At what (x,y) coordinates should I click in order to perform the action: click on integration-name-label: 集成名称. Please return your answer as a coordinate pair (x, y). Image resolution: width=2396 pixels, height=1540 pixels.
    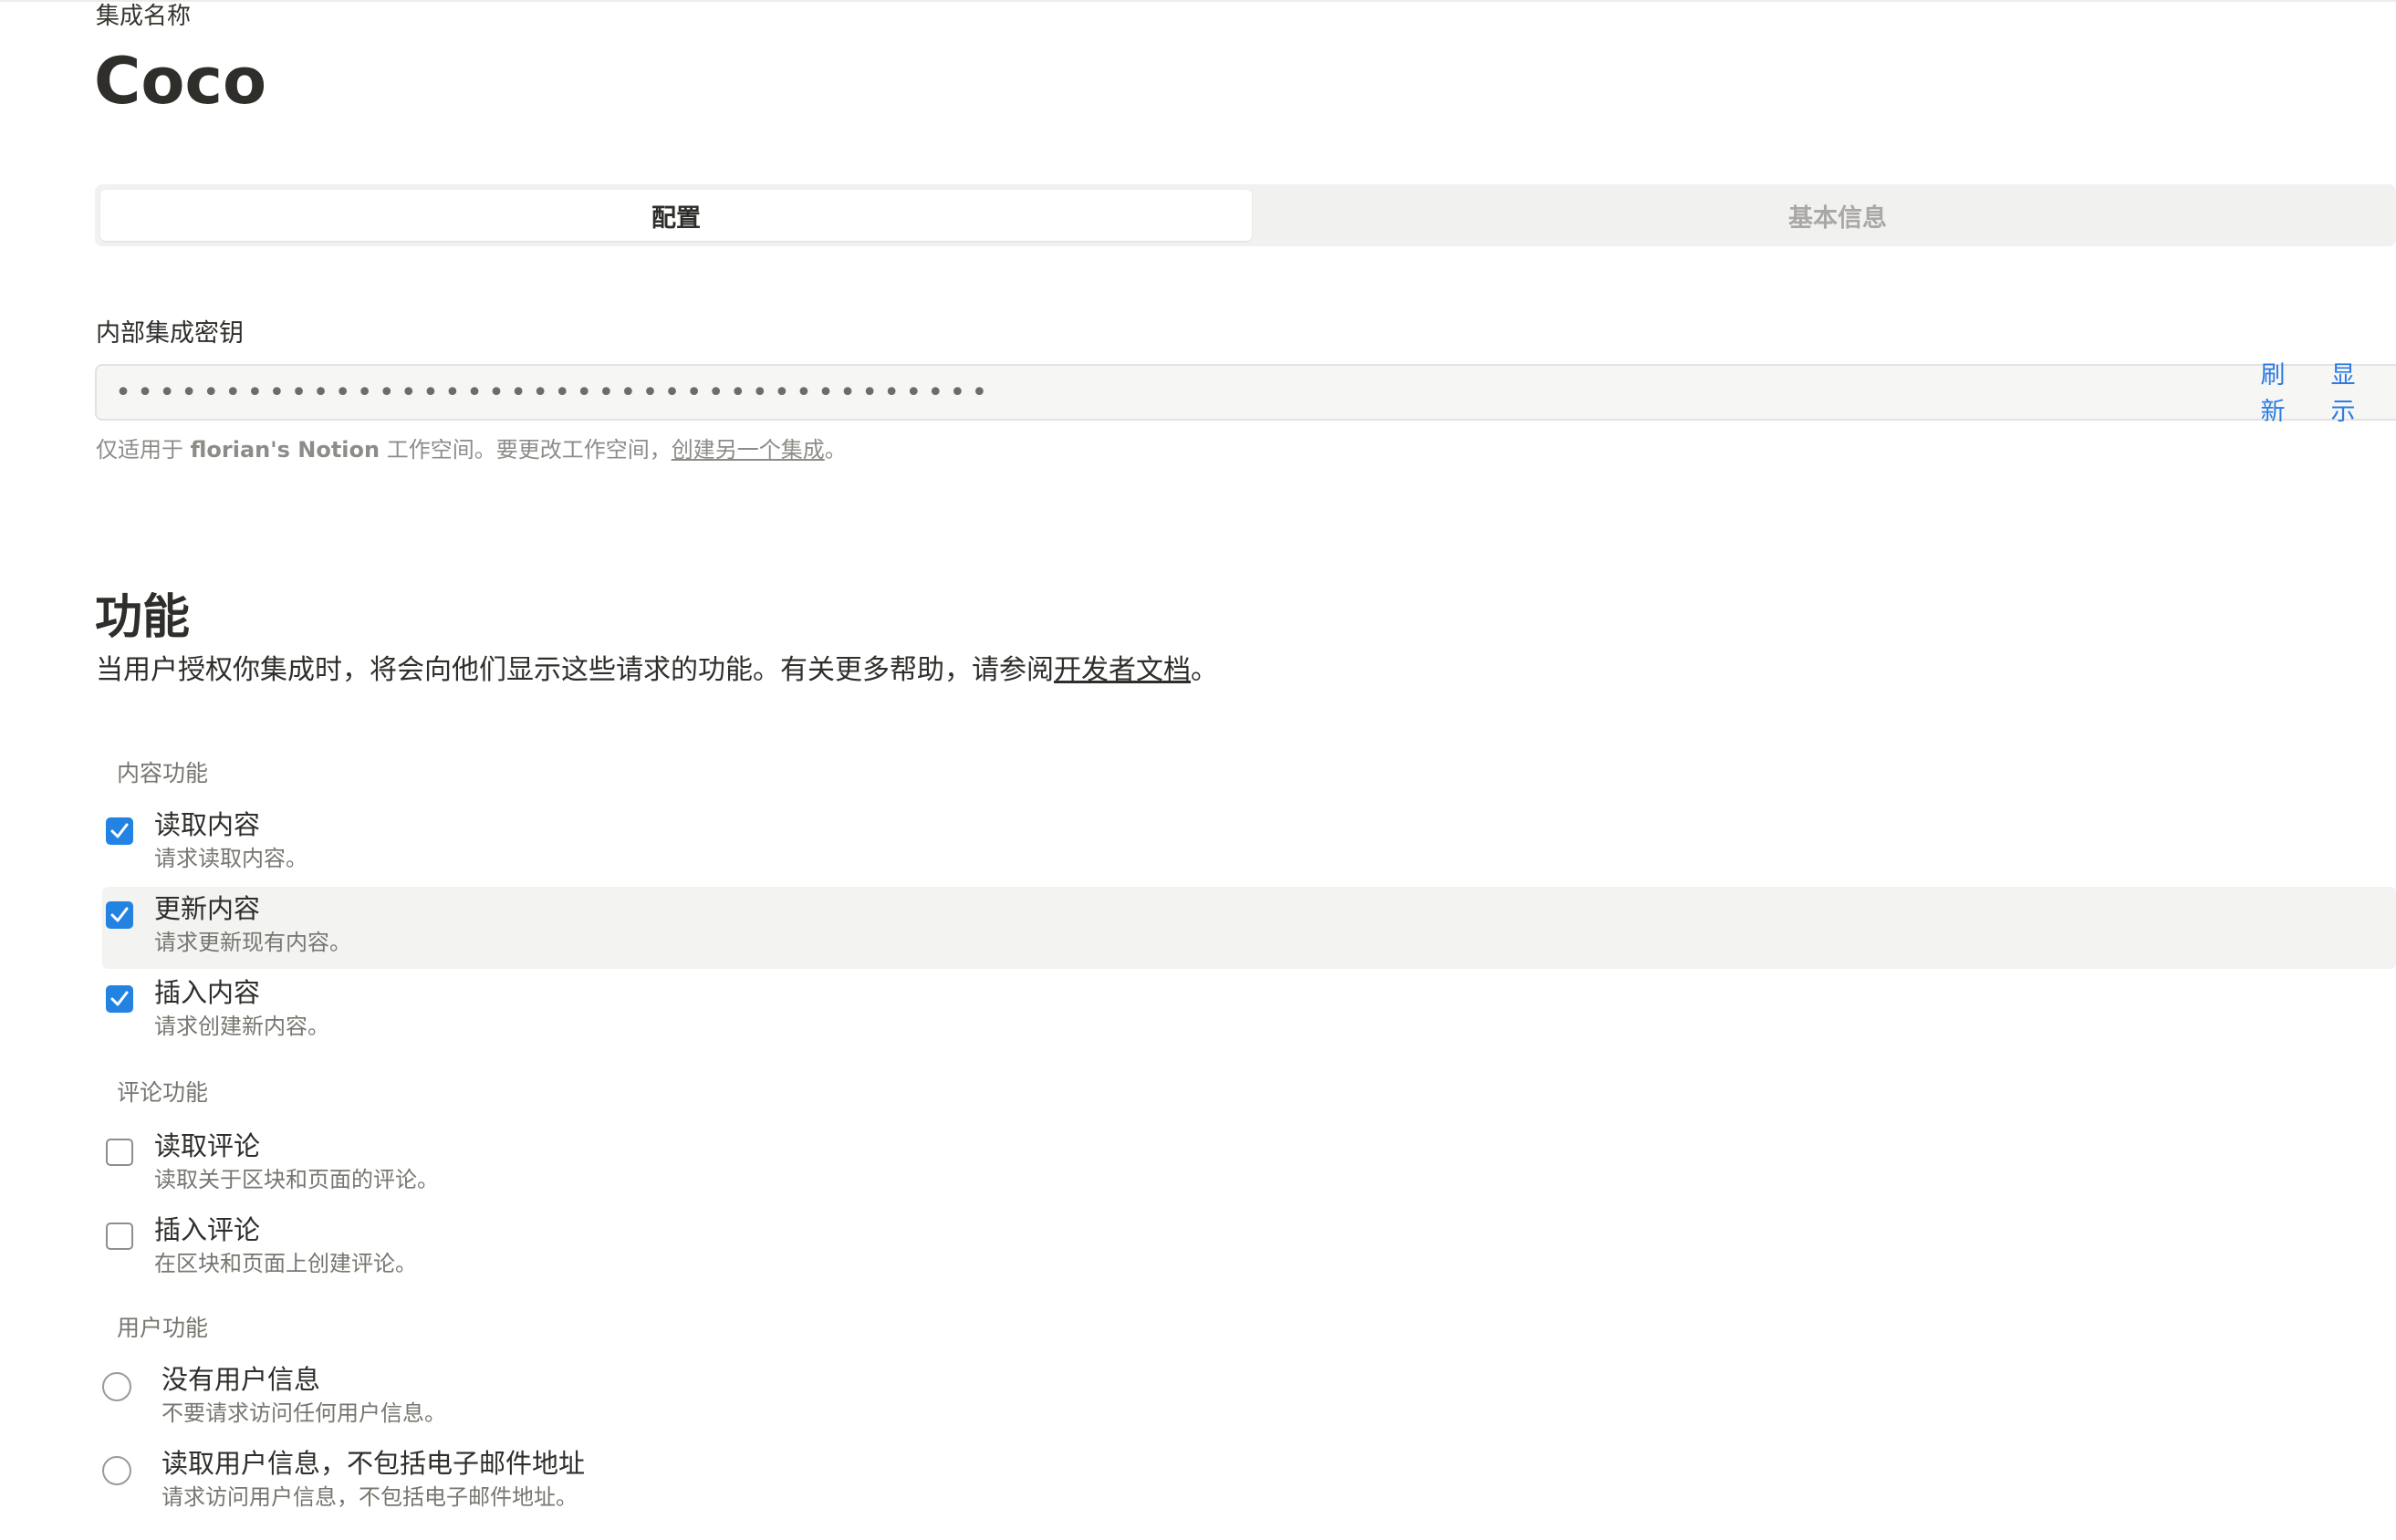
    Looking at the image, I should click on (144, 16).